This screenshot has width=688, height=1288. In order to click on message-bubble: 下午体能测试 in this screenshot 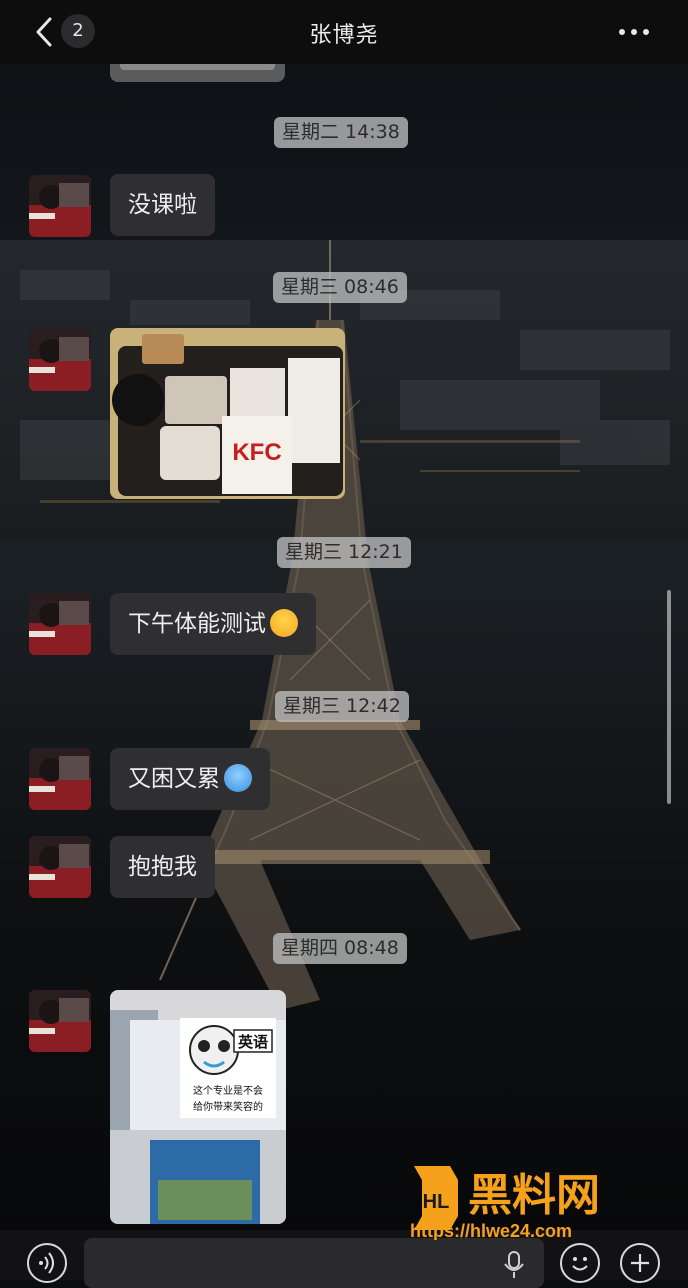, I will do `click(213, 624)`.